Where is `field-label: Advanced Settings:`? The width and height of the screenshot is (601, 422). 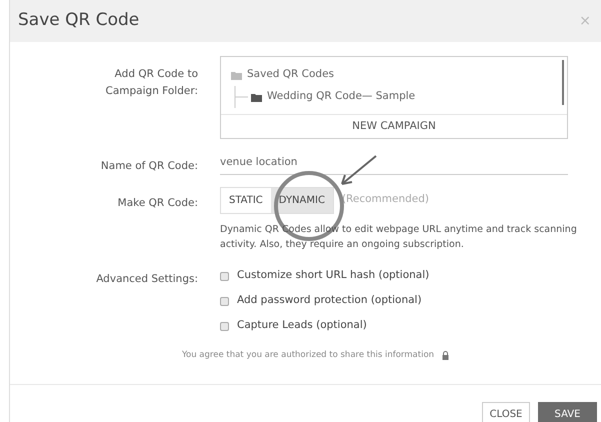
field-label: Advanced Settings: is located at coordinates (146, 279).